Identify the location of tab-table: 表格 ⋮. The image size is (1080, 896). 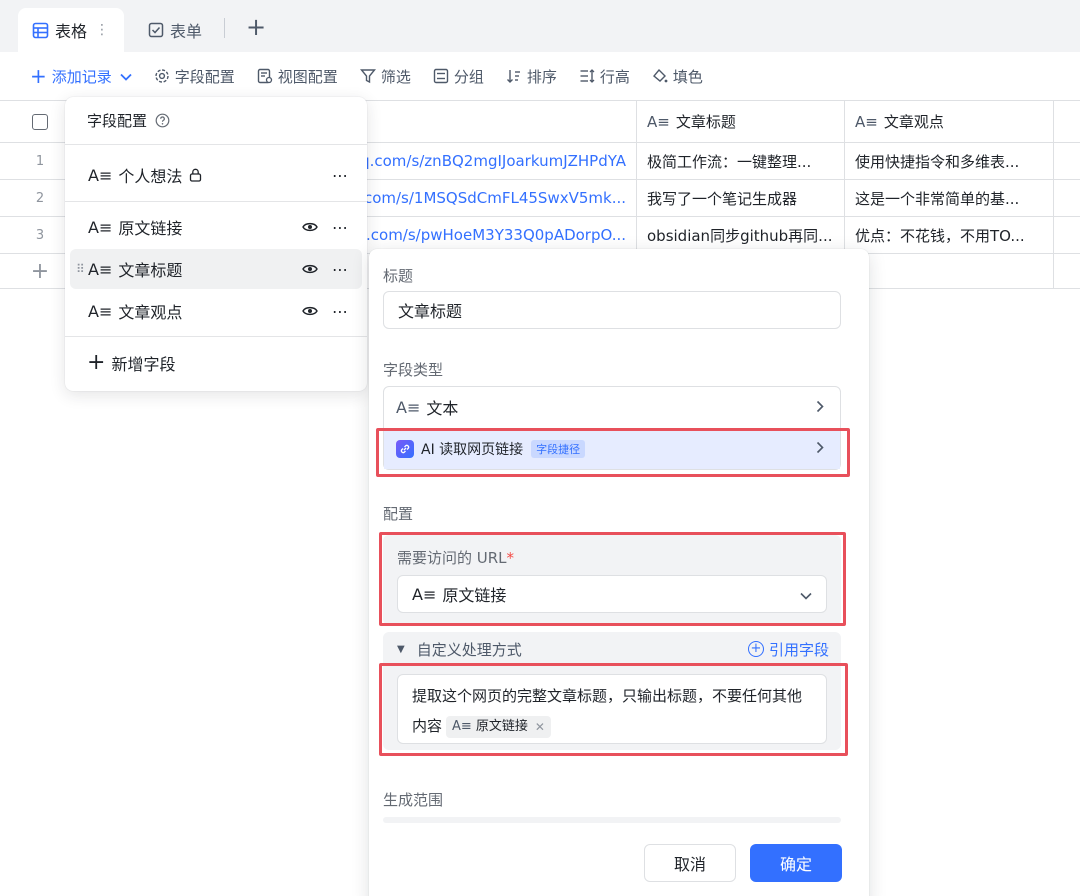
(71, 30).